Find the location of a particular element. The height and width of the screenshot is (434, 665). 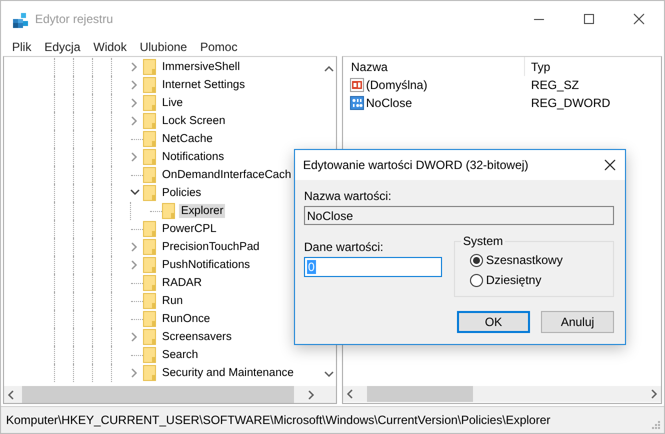

tree-item: ImmersiveShell is located at coordinates (201, 67).